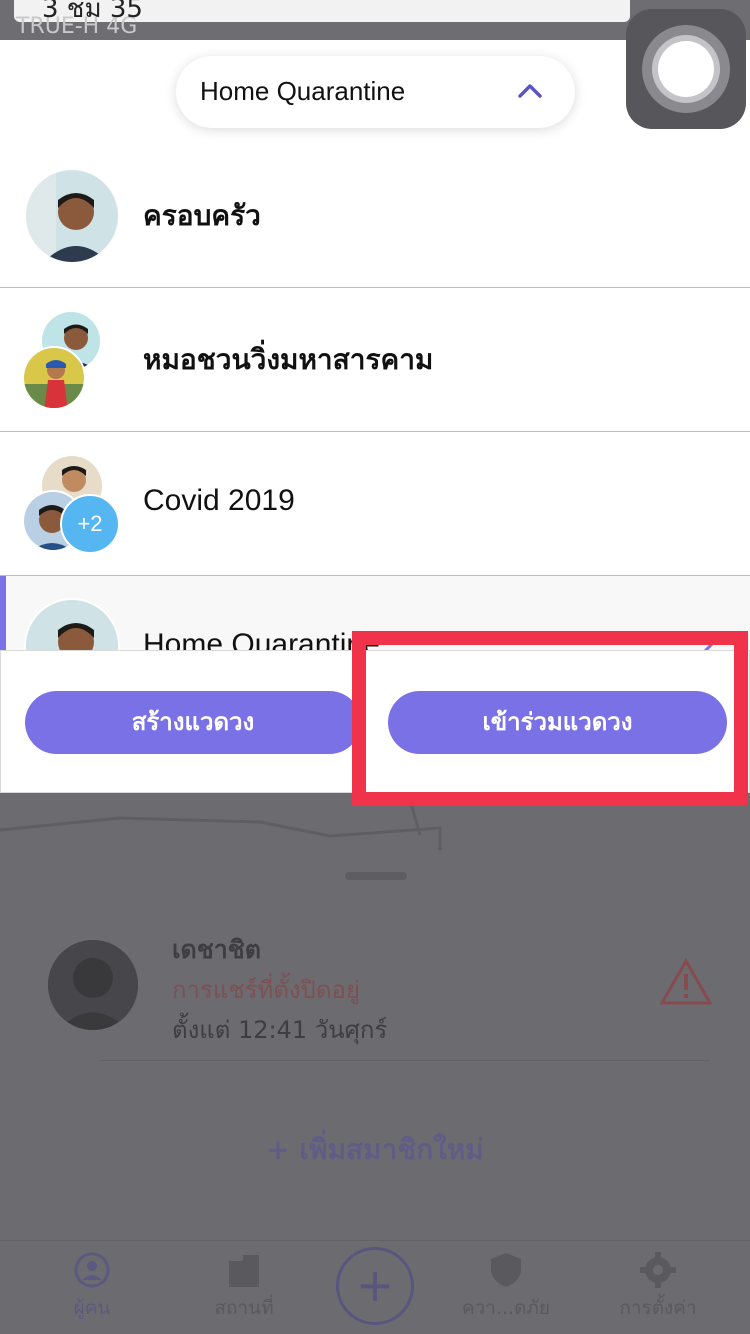 The image size is (750, 1334). I want to click on circle-item-running-club: หมอชวนวิ่งมหาสารคาม, so click(375, 360).